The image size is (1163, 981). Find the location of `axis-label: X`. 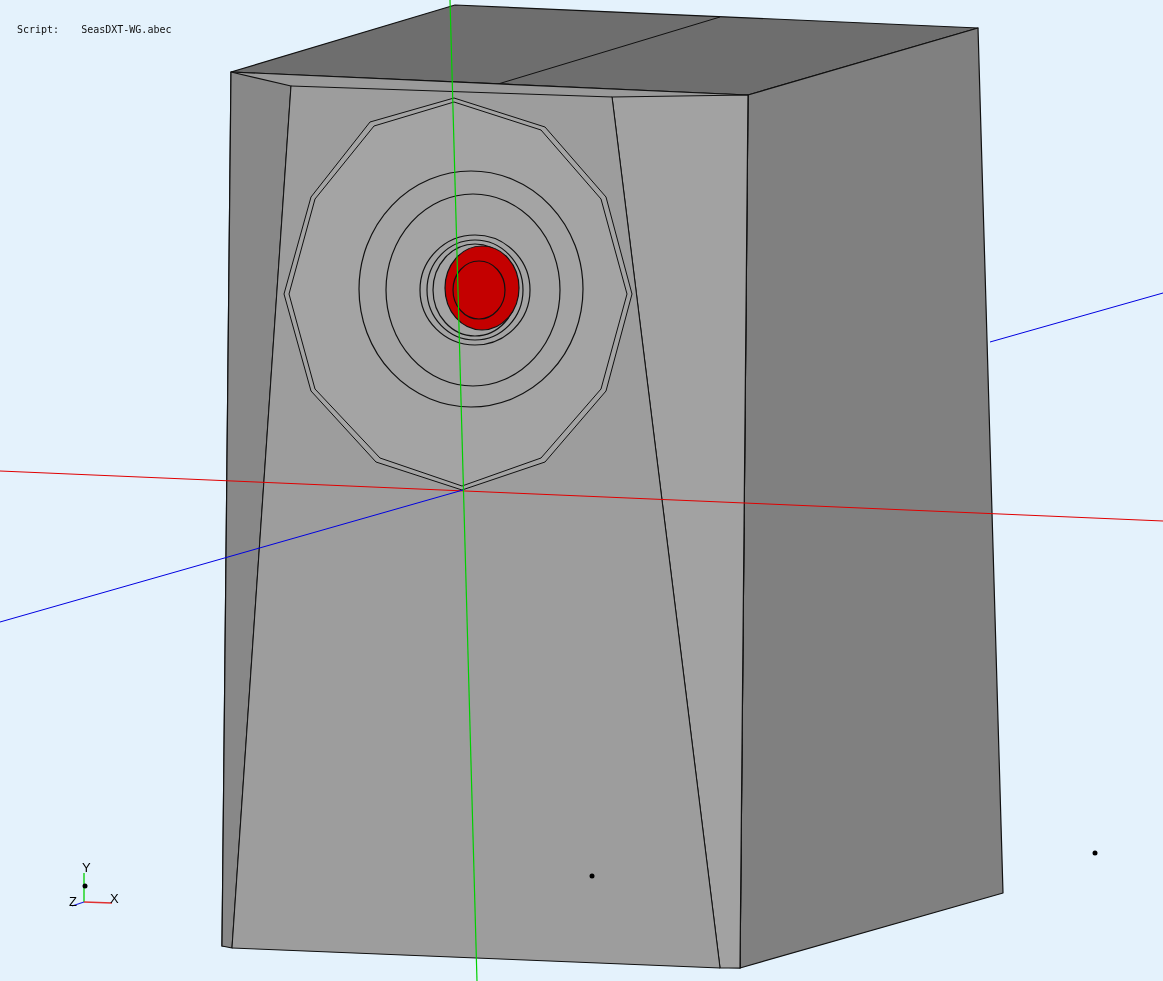

axis-label: X is located at coordinates (114, 898).